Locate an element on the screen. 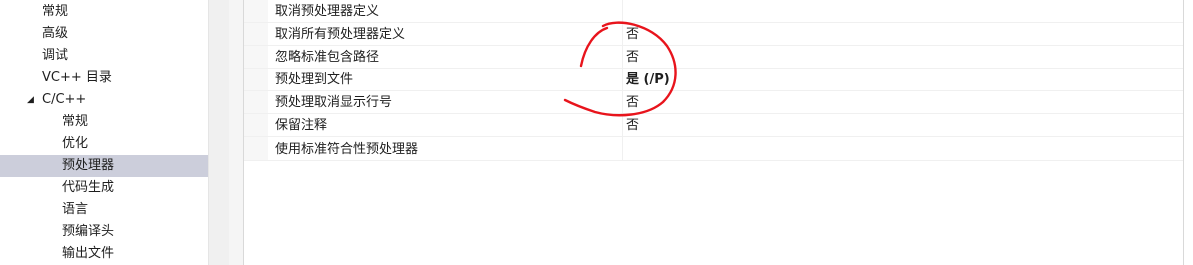  tree-item-language: 语言 is located at coordinates (104, 210).